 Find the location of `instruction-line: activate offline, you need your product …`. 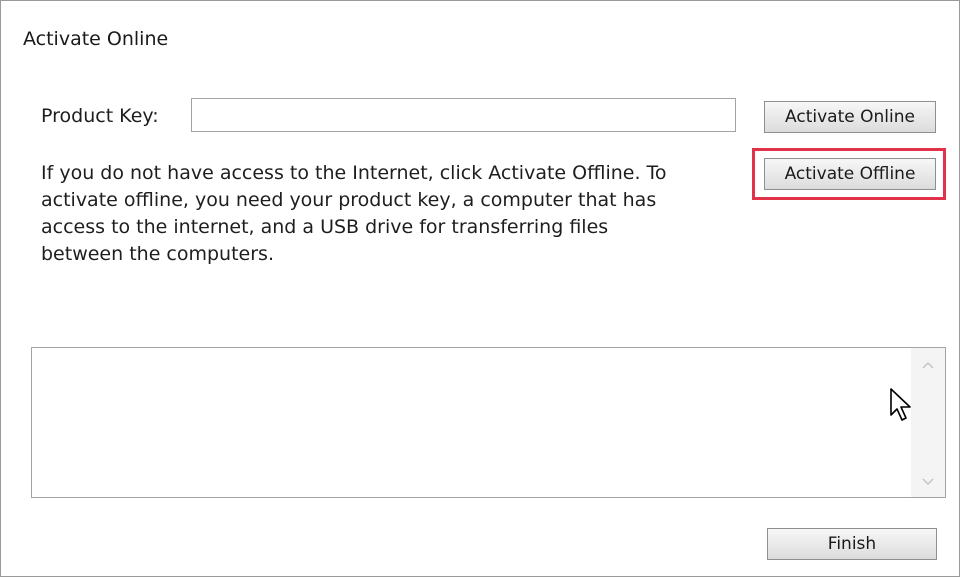

instruction-line: activate offline, you need your product … is located at coordinates (349, 200).